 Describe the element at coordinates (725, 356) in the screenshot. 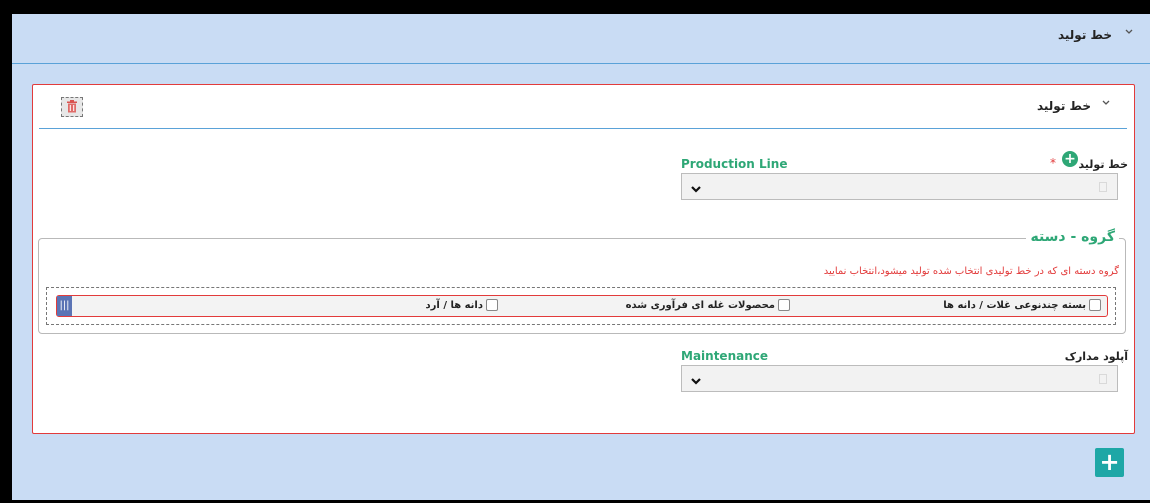

I see `maintenance-label: Maintenance` at that location.